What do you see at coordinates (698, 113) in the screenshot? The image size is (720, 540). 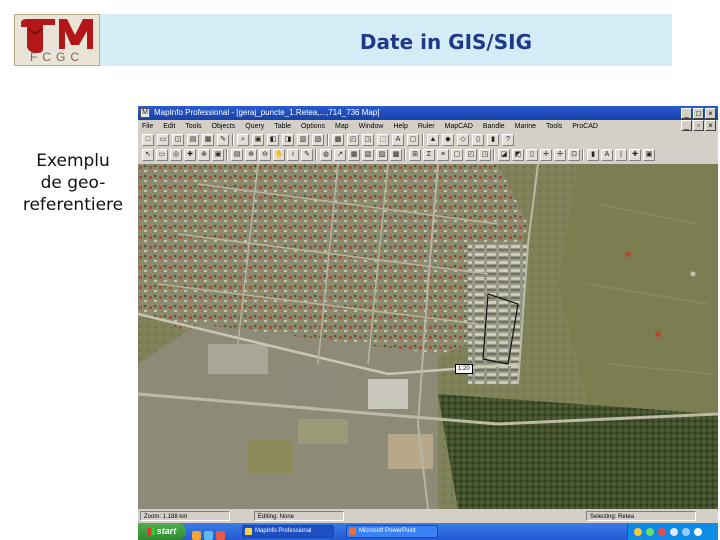 I see `maximize-icon: □` at bounding box center [698, 113].